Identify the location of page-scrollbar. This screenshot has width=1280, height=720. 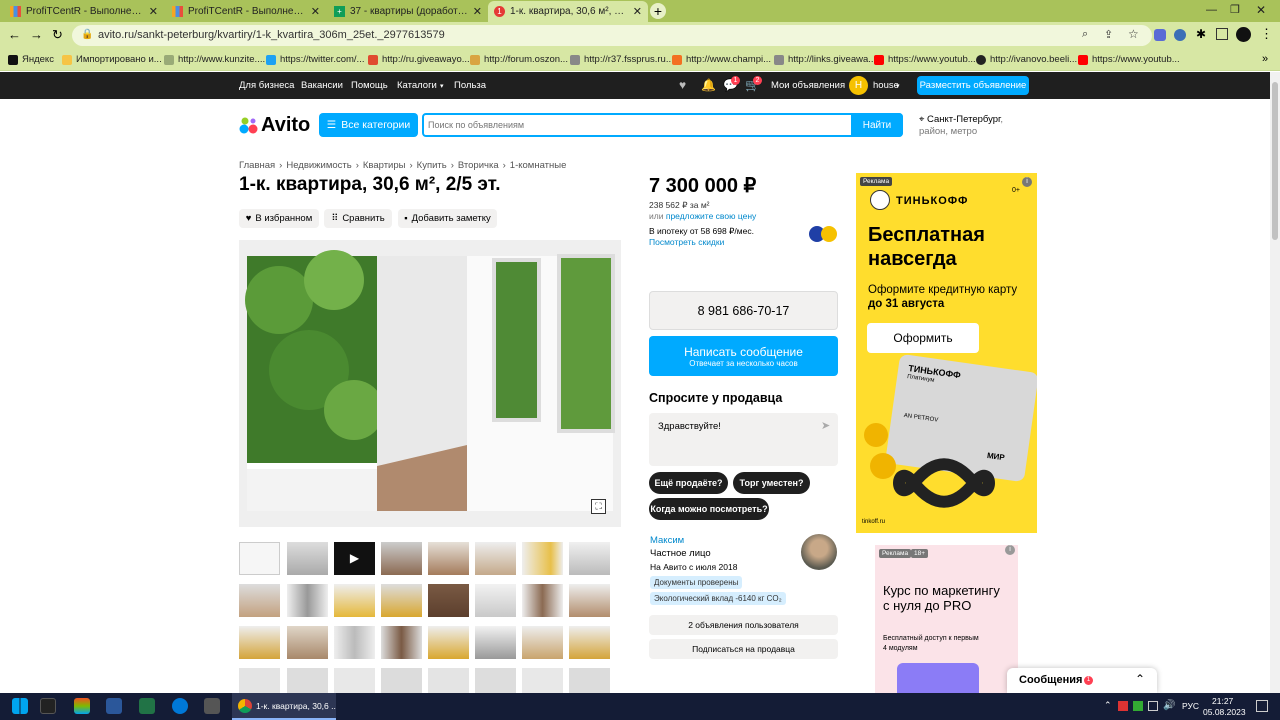
(1275, 382).